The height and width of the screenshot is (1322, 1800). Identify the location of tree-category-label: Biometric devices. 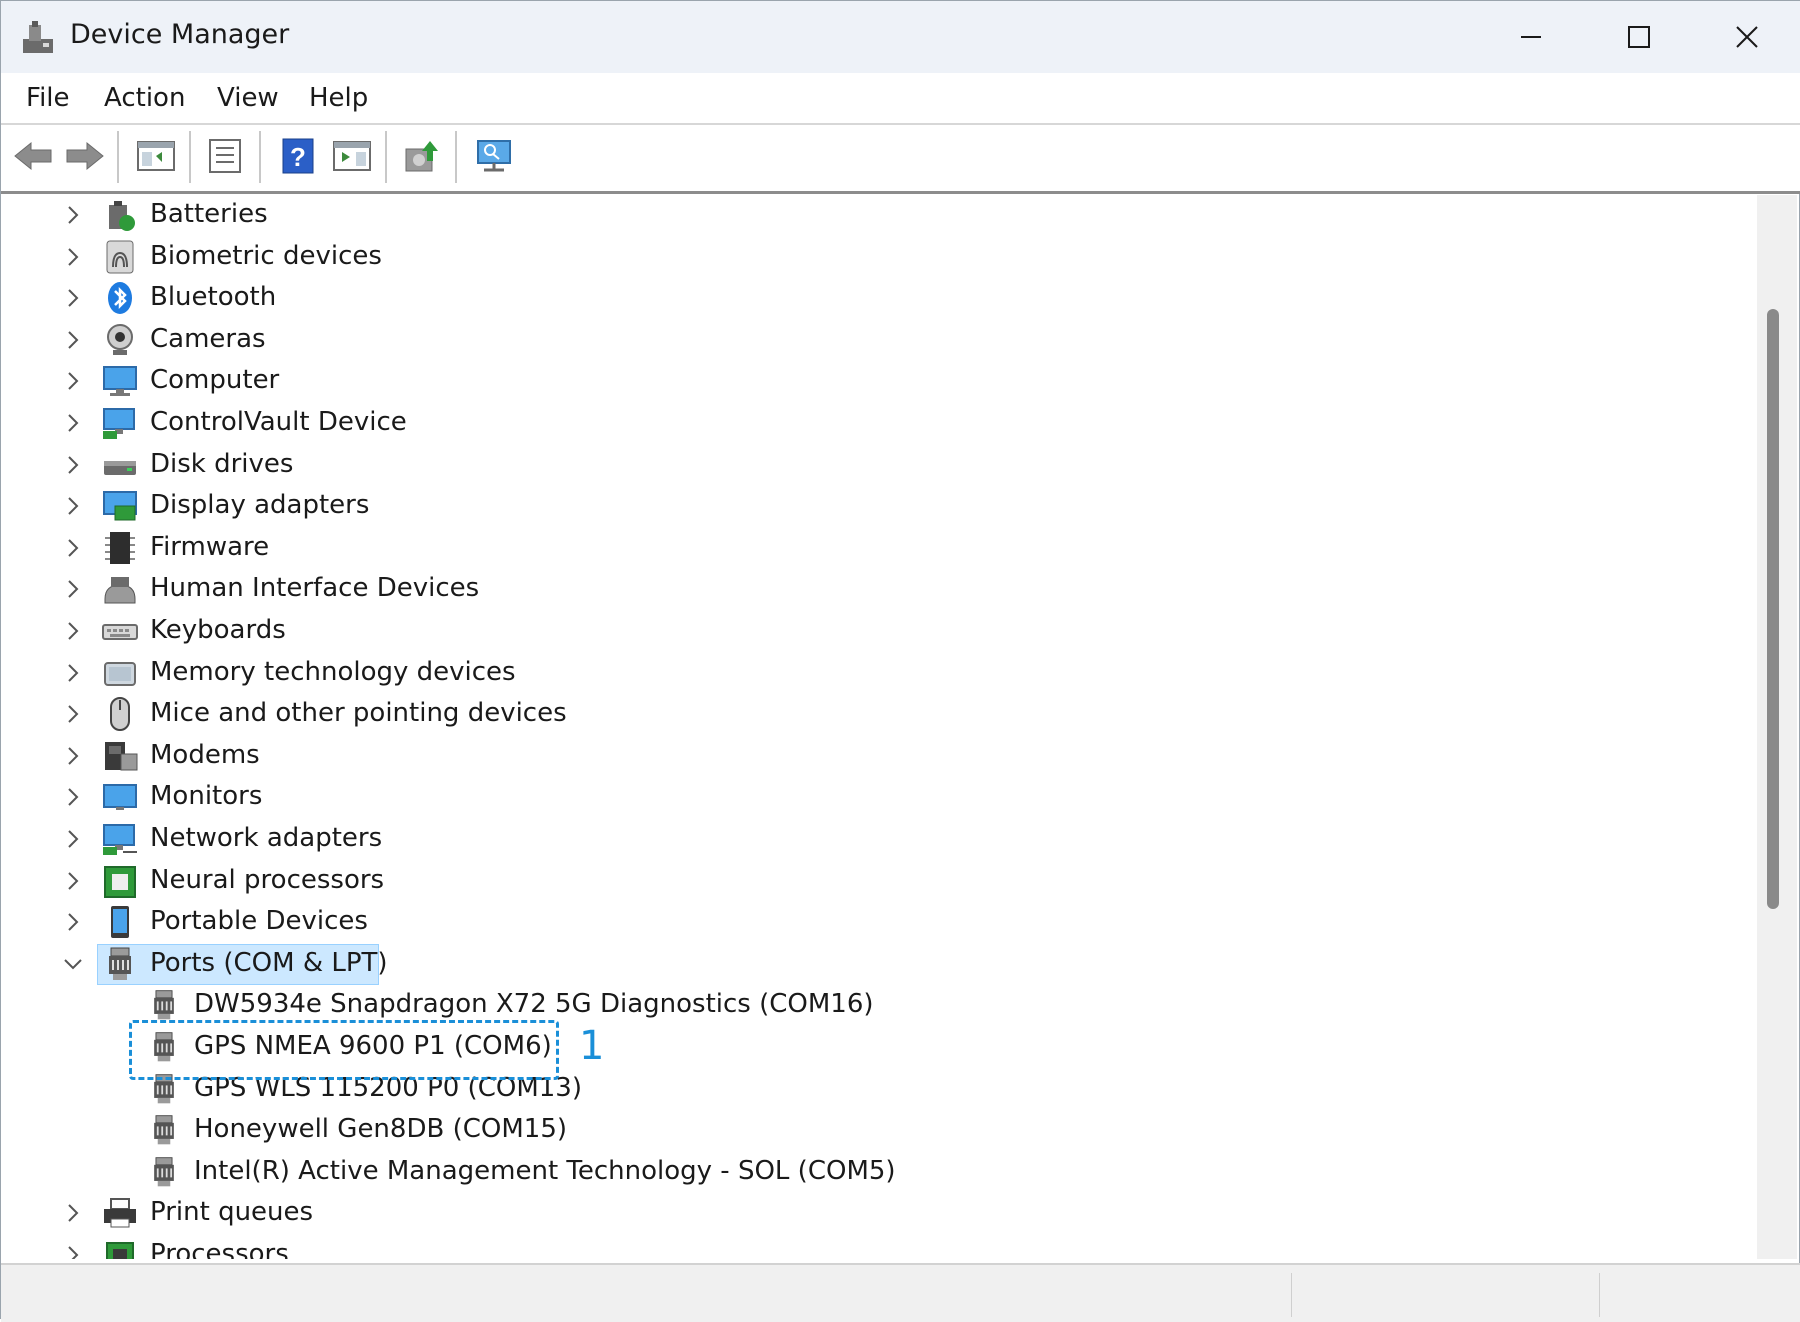
(266, 255).